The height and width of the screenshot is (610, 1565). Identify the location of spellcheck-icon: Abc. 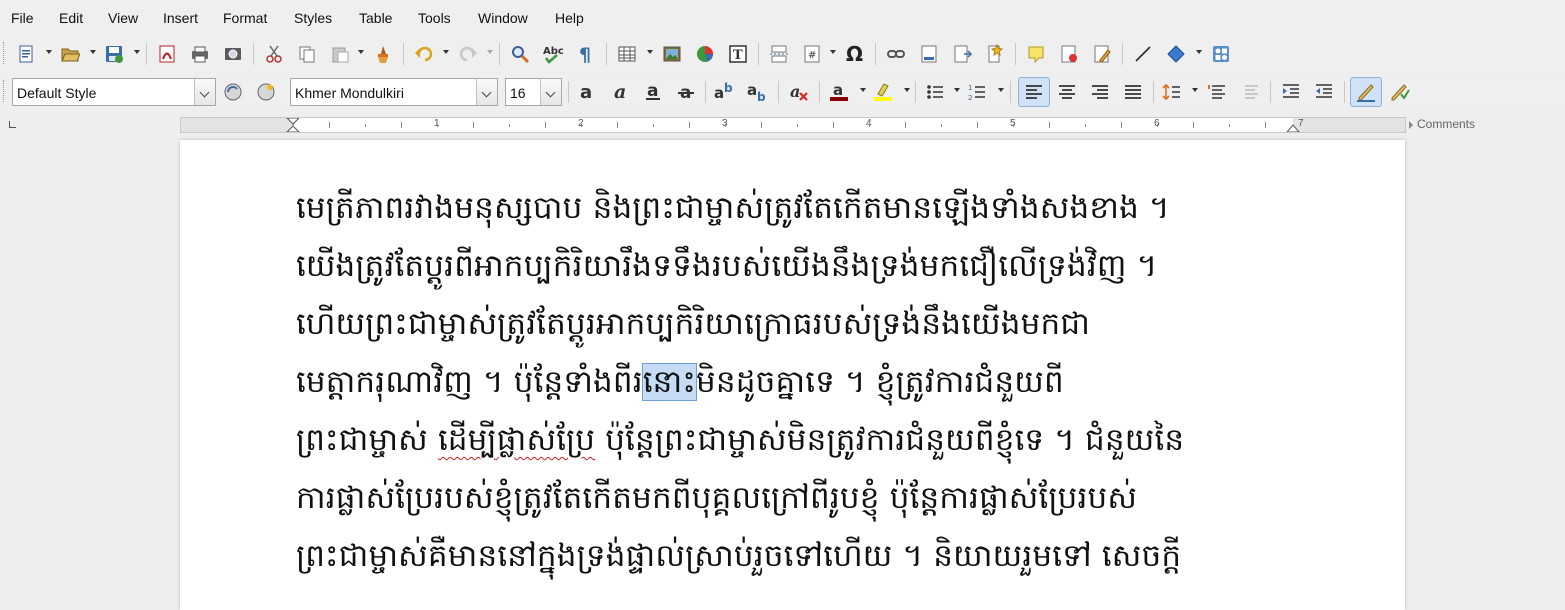
(553, 54).